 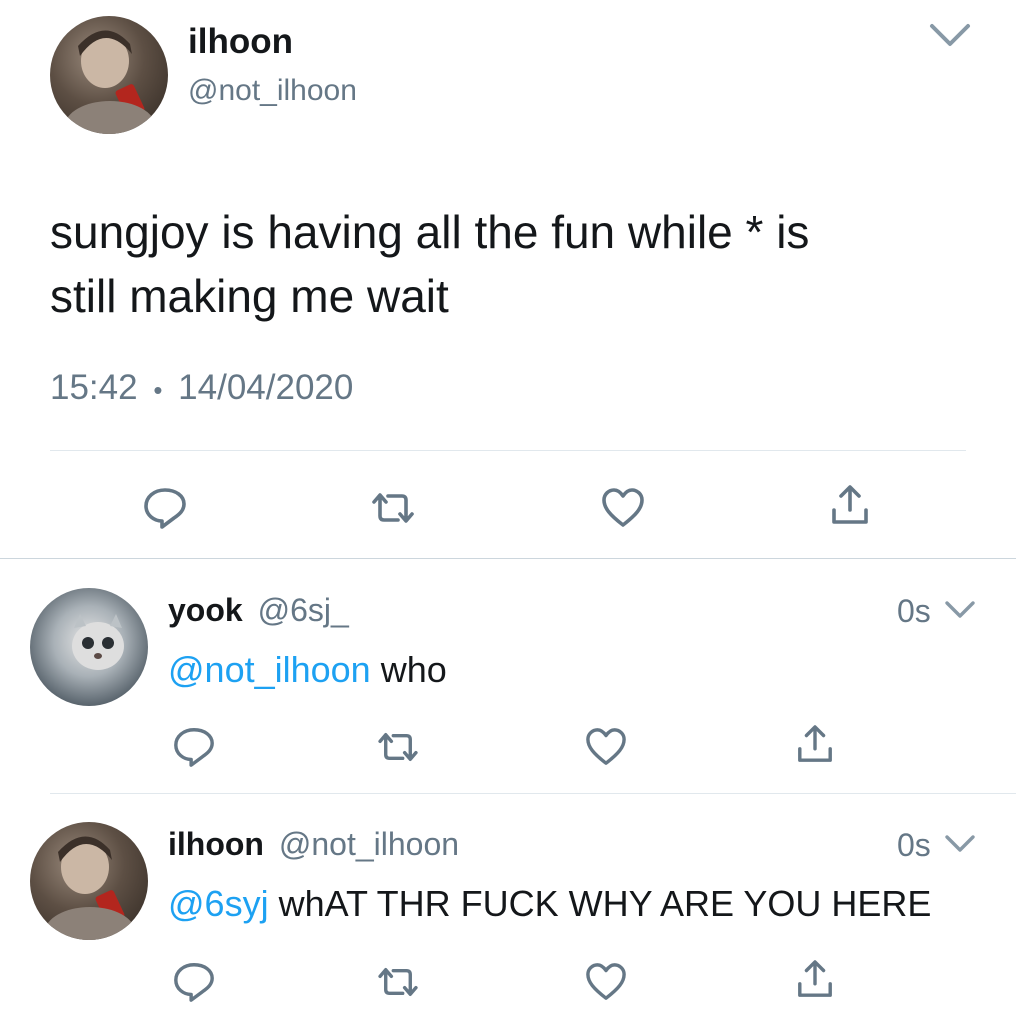 What do you see at coordinates (269, 669) in the screenshot?
I see `mention-link: @not_ilhoon` at bounding box center [269, 669].